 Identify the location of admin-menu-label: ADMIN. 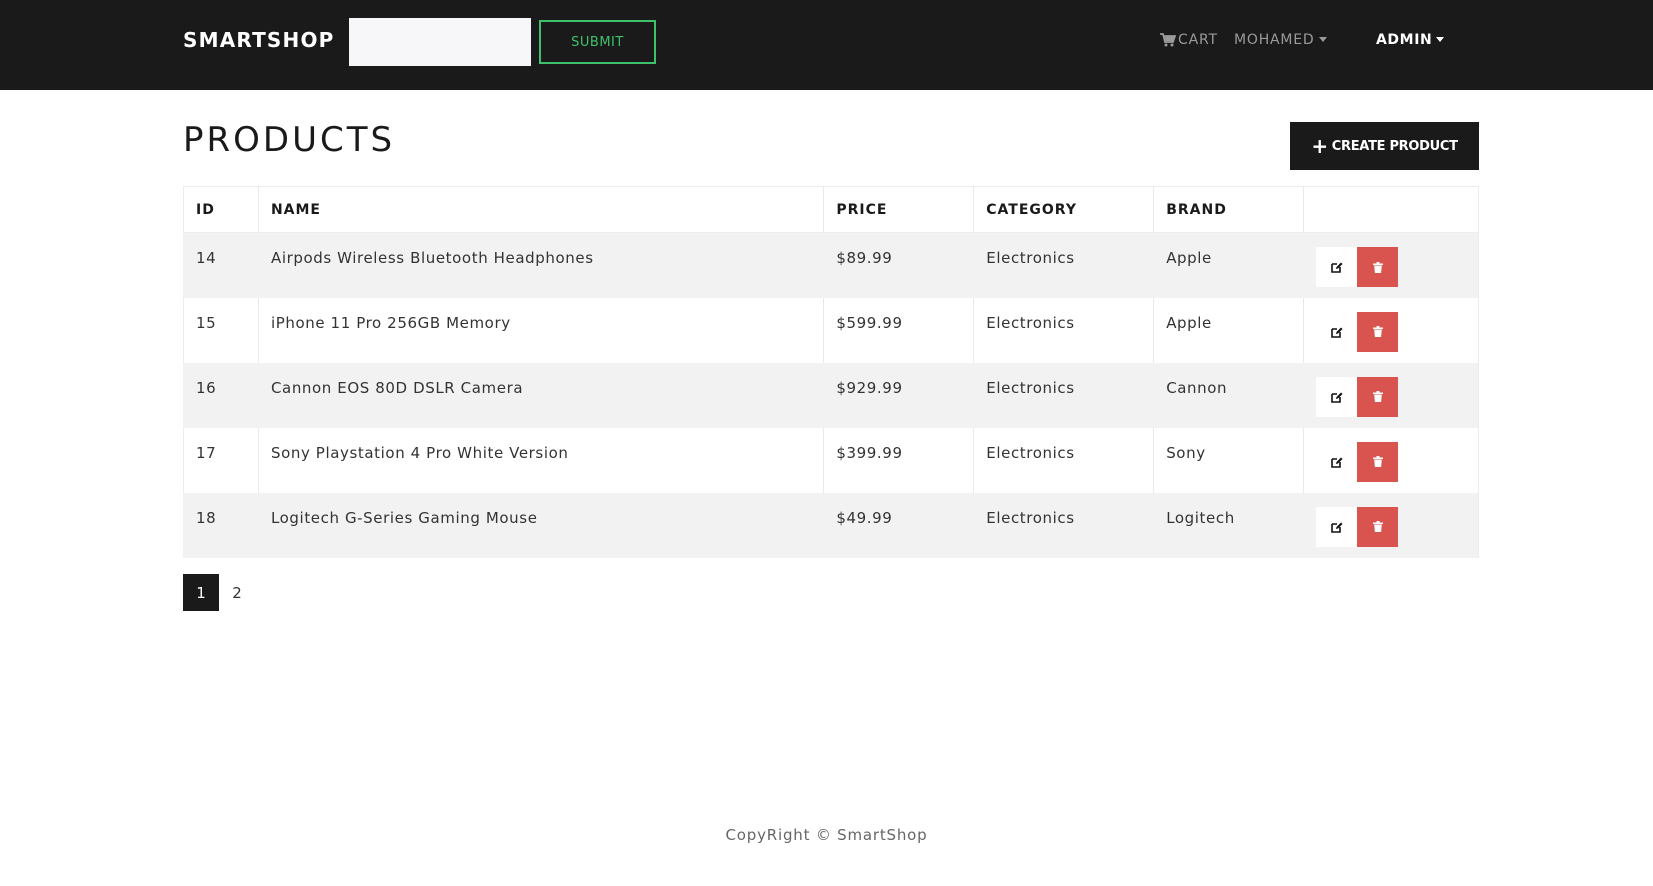
(1404, 40).